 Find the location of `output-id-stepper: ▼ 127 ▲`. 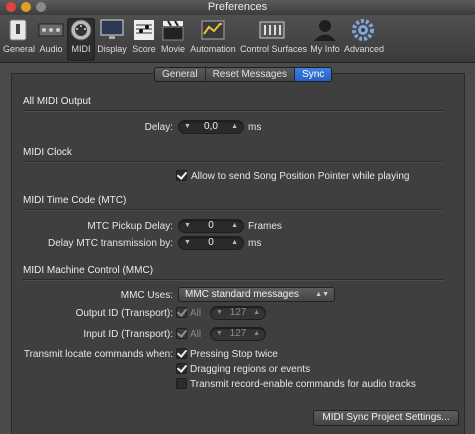

output-id-stepper: ▼ 127 ▲ is located at coordinates (238, 313).